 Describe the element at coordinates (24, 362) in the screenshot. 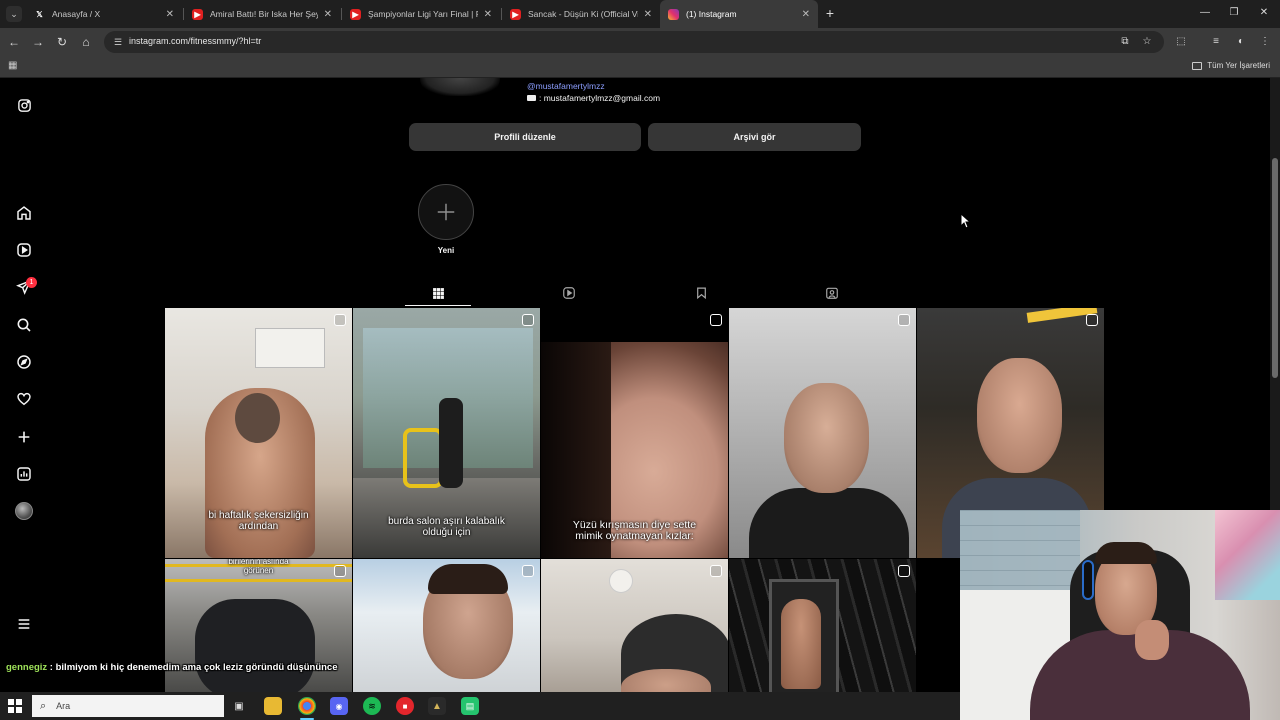

I see `explore-icon` at that location.